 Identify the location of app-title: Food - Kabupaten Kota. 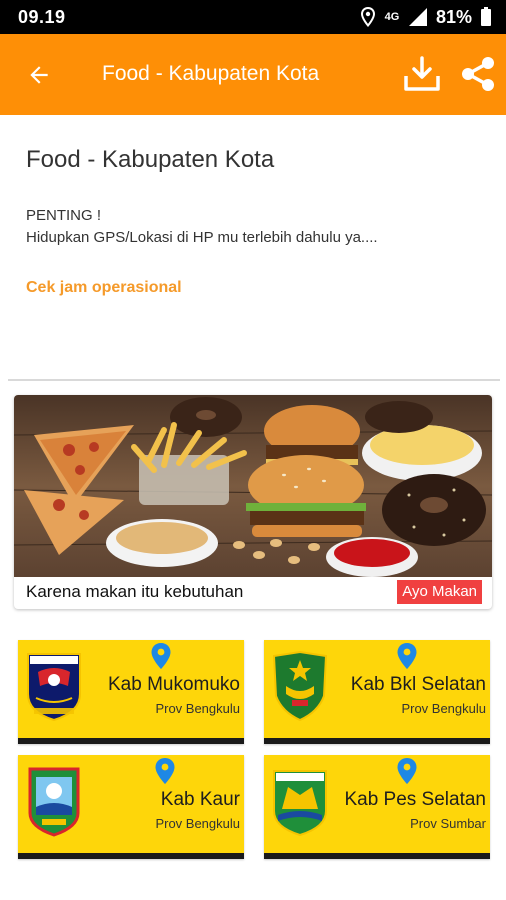
(211, 73).